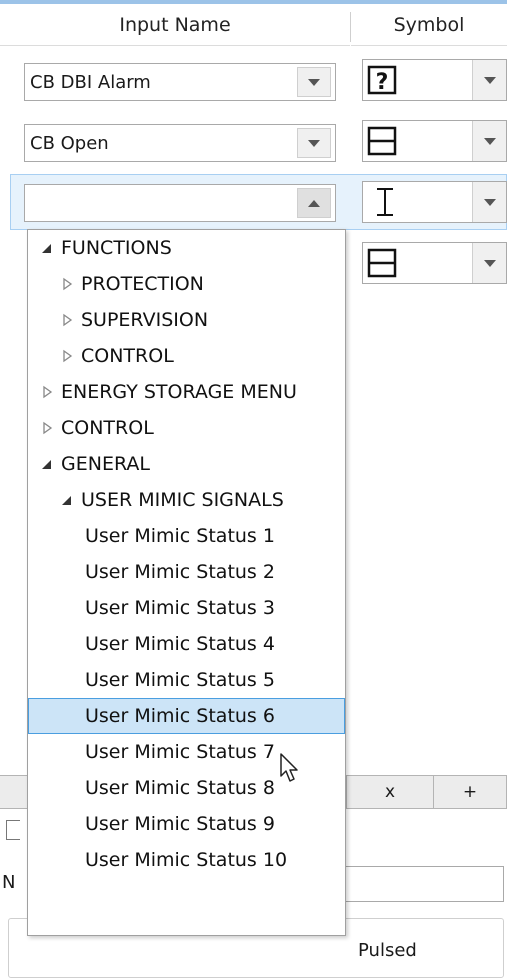 The width and height of the screenshot is (507, 978). What do you see at coordinates (186, 860) in the screenshot?
I see `tree-item-user-mimic-status-10: User Mimic Status 10` at bounding box center [186, 860].